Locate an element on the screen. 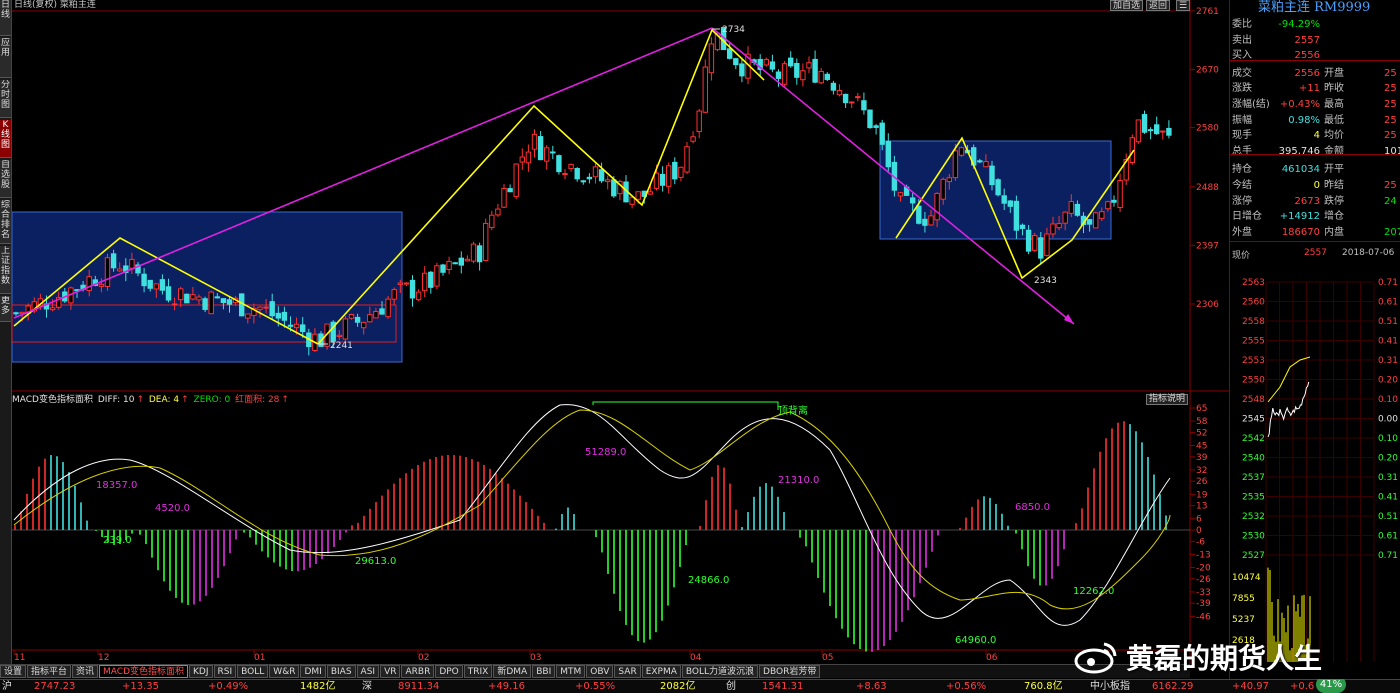  tab-19: SAR is located at coordinates (627, 671).